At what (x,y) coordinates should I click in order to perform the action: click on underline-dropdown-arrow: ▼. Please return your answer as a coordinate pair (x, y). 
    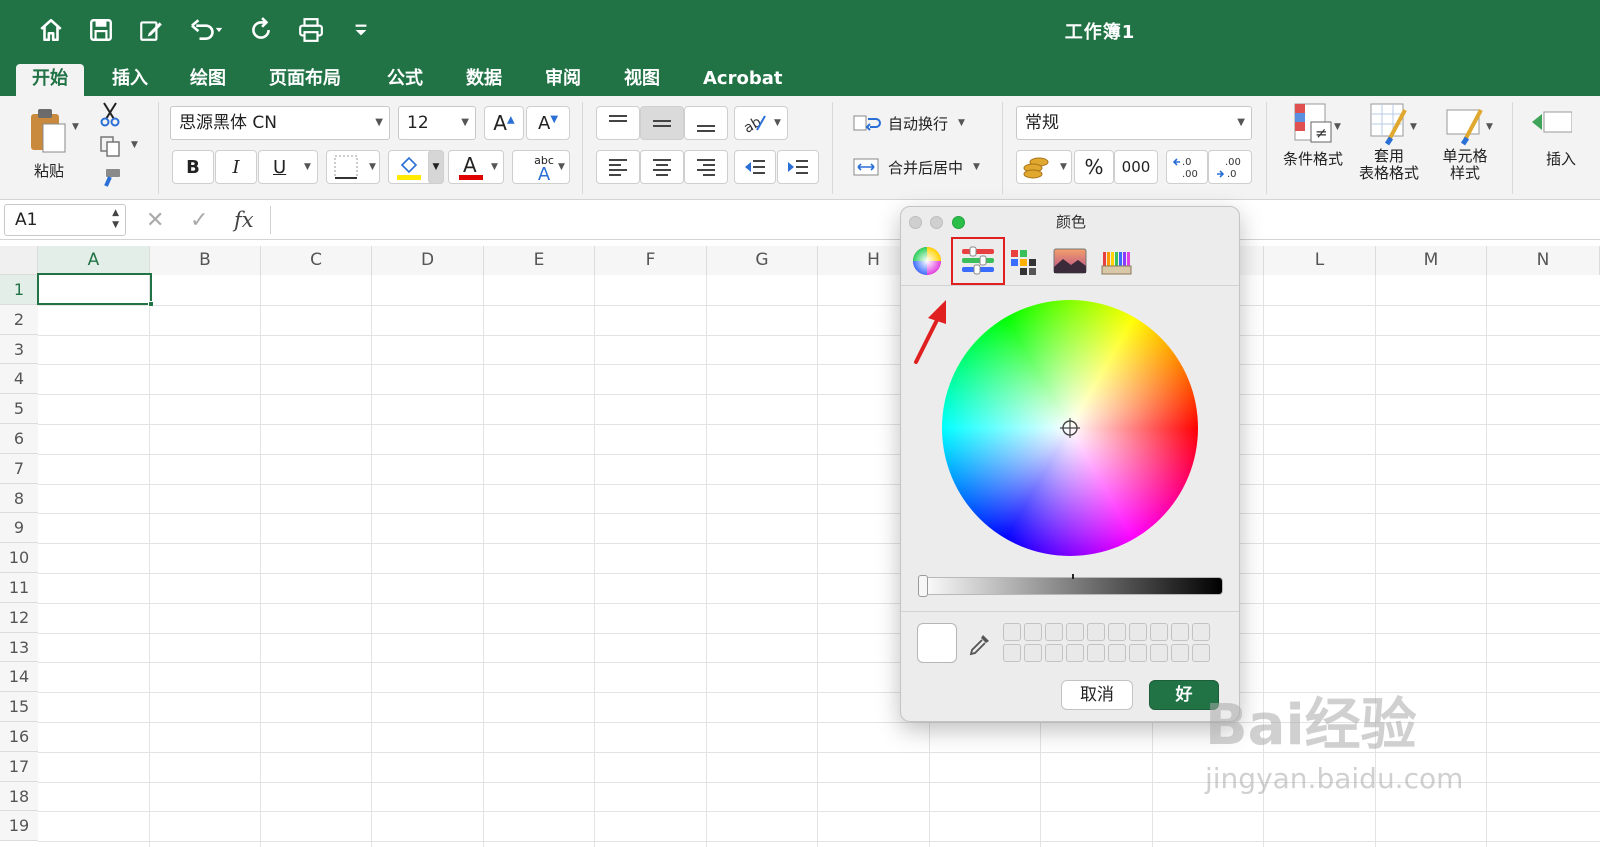
    Looking at the image, I should click on (307, 167).